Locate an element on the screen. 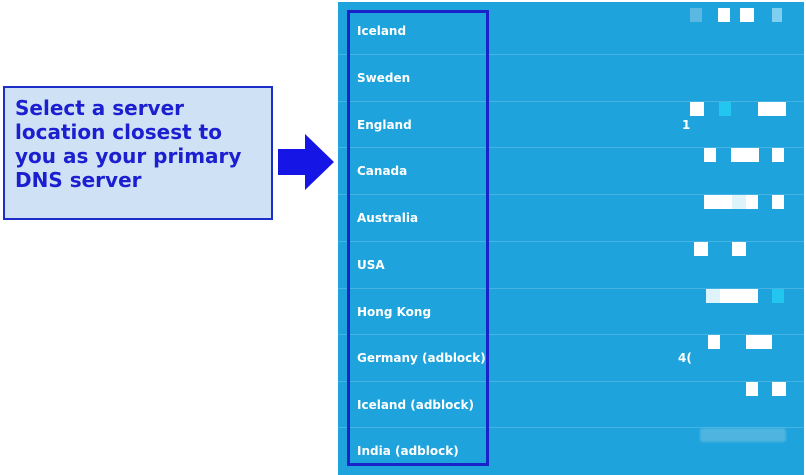 The width and height of the screenshot is (806, 475). server-row-hong-kong: Hong Kong is located at coordinates (571, 311).